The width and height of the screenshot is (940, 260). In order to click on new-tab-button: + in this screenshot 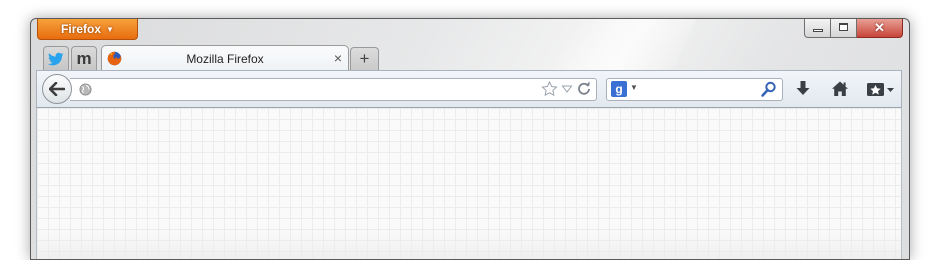, I will do `click(364, 59)`.